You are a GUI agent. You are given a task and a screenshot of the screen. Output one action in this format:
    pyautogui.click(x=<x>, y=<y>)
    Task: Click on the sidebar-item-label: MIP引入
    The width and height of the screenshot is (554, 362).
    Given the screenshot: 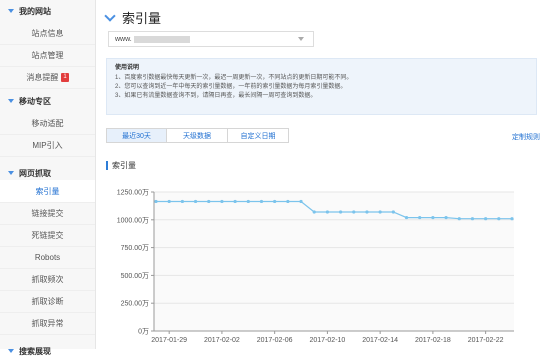 What is the action you would take?
    pyautogui.click(x=47, y=145)
    